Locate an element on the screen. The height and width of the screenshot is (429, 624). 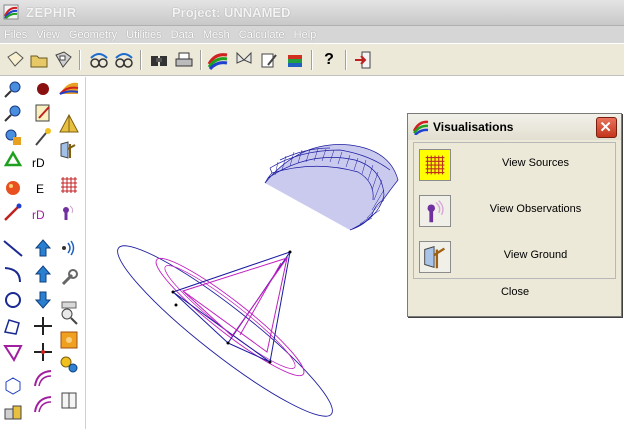
curved-surface-icon is located at coordinates (43, 378).